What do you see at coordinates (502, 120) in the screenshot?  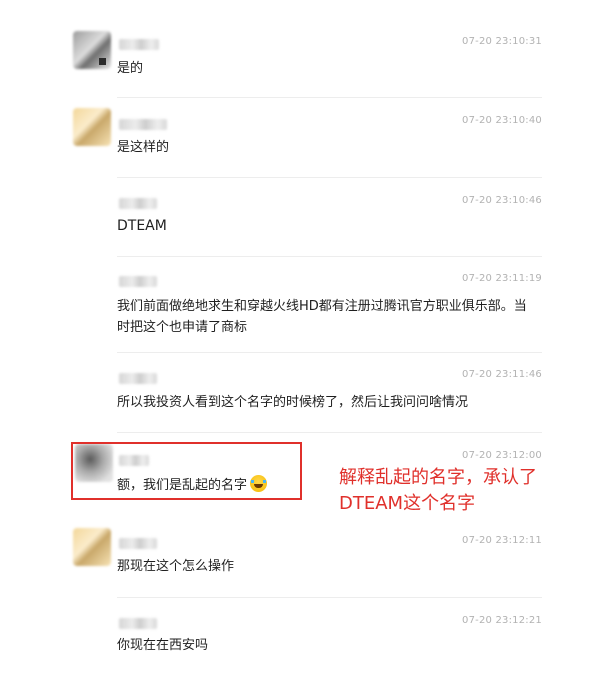 I see `message-time: 07-20 23:10:40` at bounding box center [502, 120].